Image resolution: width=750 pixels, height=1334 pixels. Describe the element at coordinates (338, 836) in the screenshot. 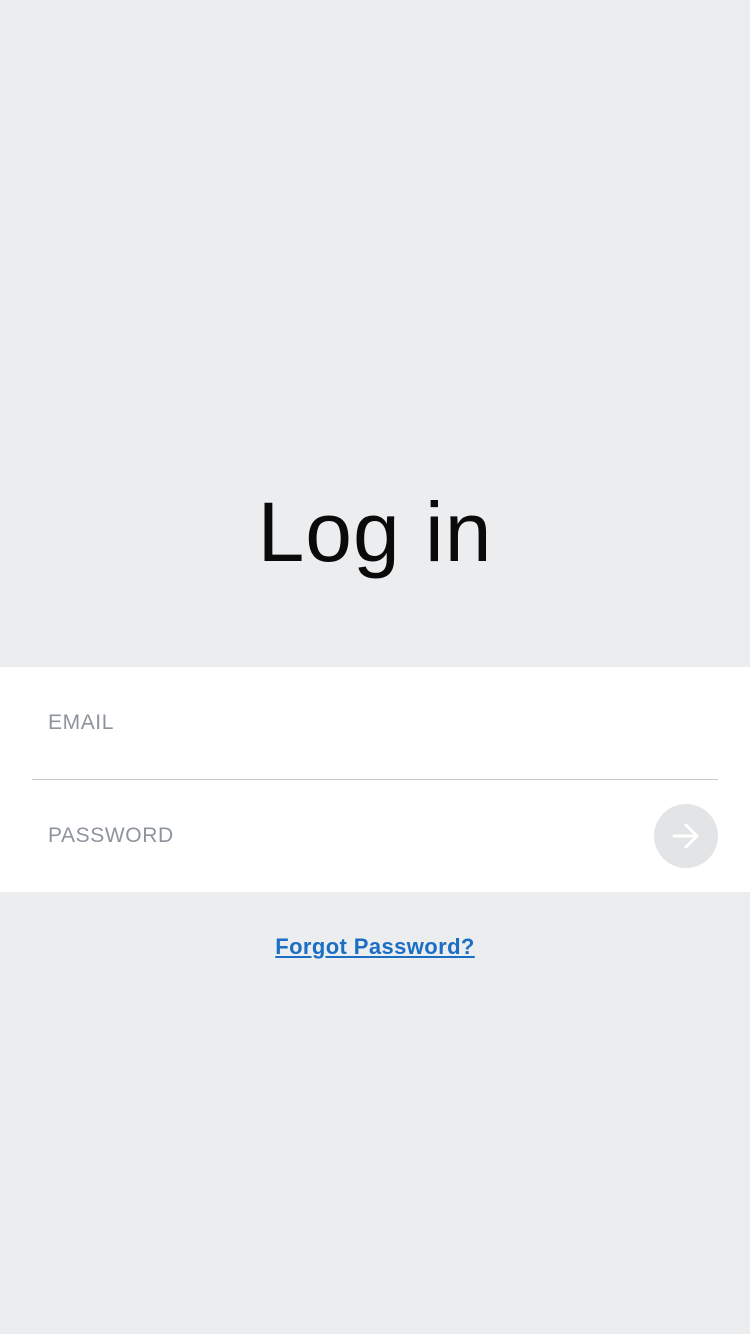

I see `password-field` at that location.